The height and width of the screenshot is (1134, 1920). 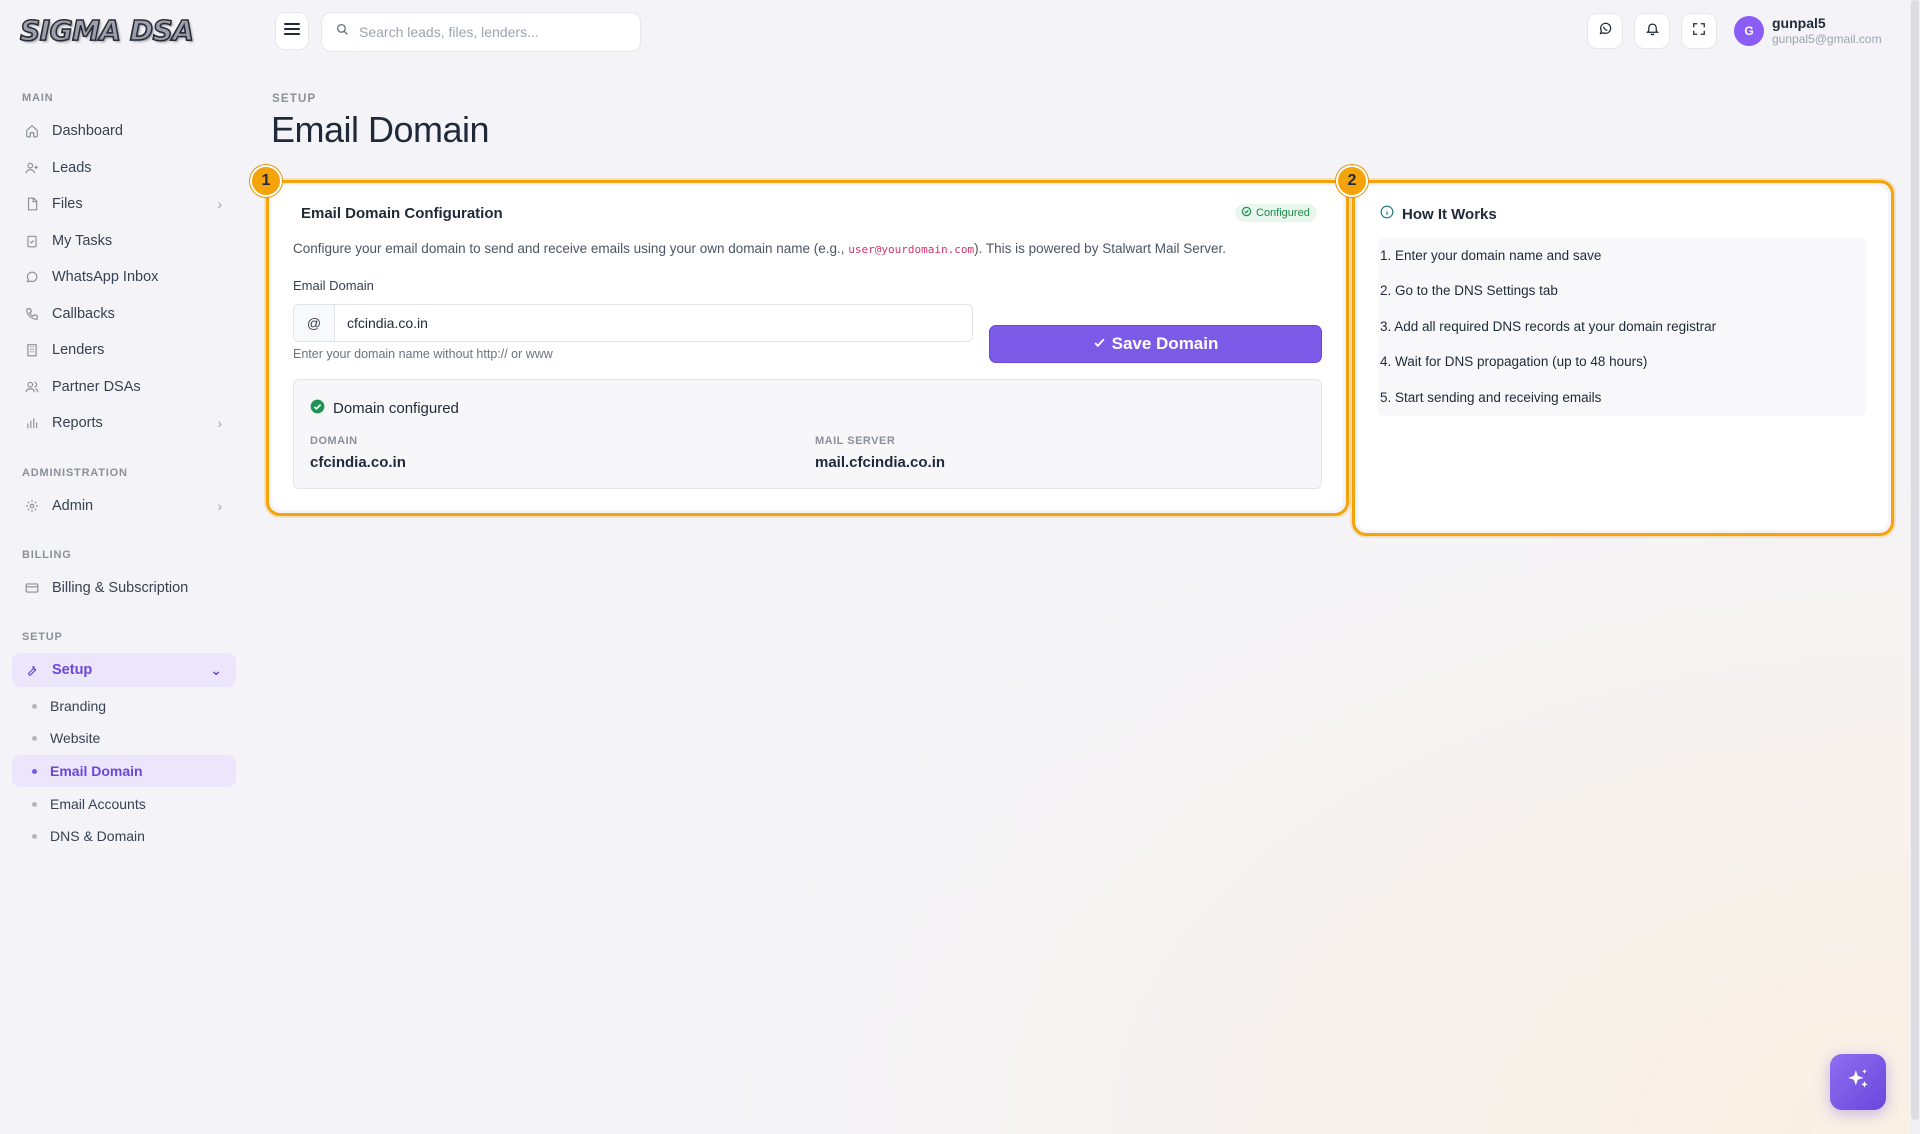 What do you see at coordinates (358, 462) in the screenshot?
I see `domain-value: cfcindia.co.in` at bounding box center [358, 462].